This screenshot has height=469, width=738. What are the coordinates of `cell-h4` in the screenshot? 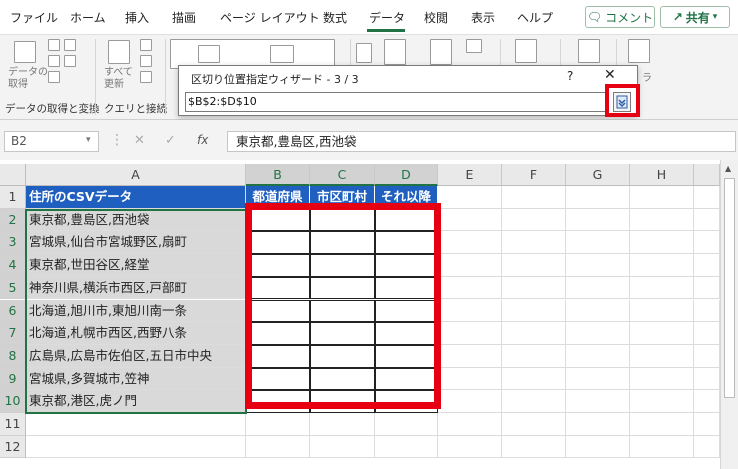 It's located at (662, 265).